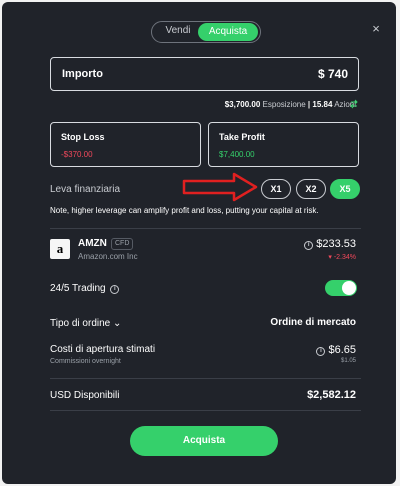 The image size is (400, 486). I want to click on take-profit-box: Take Profit $7,400.00, so click(283, 144).